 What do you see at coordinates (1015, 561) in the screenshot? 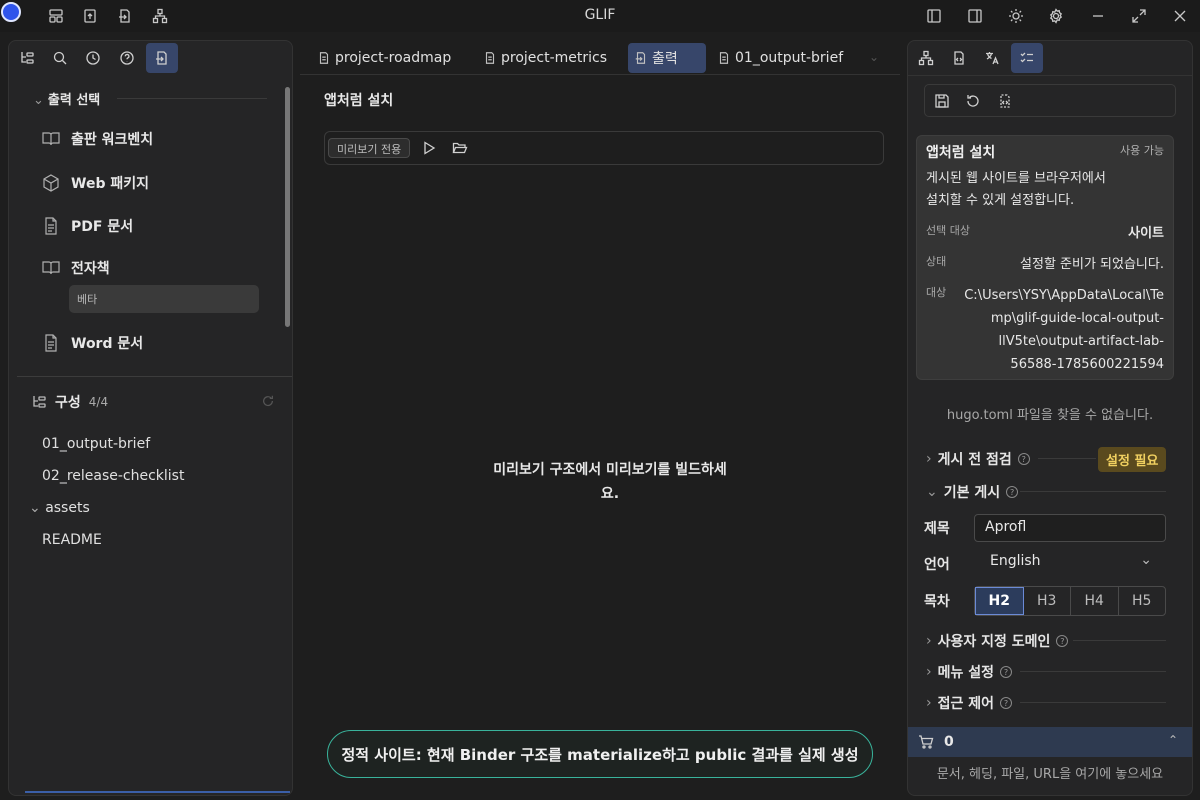
I see `language-value: English` at bounding box center [1015, 561].